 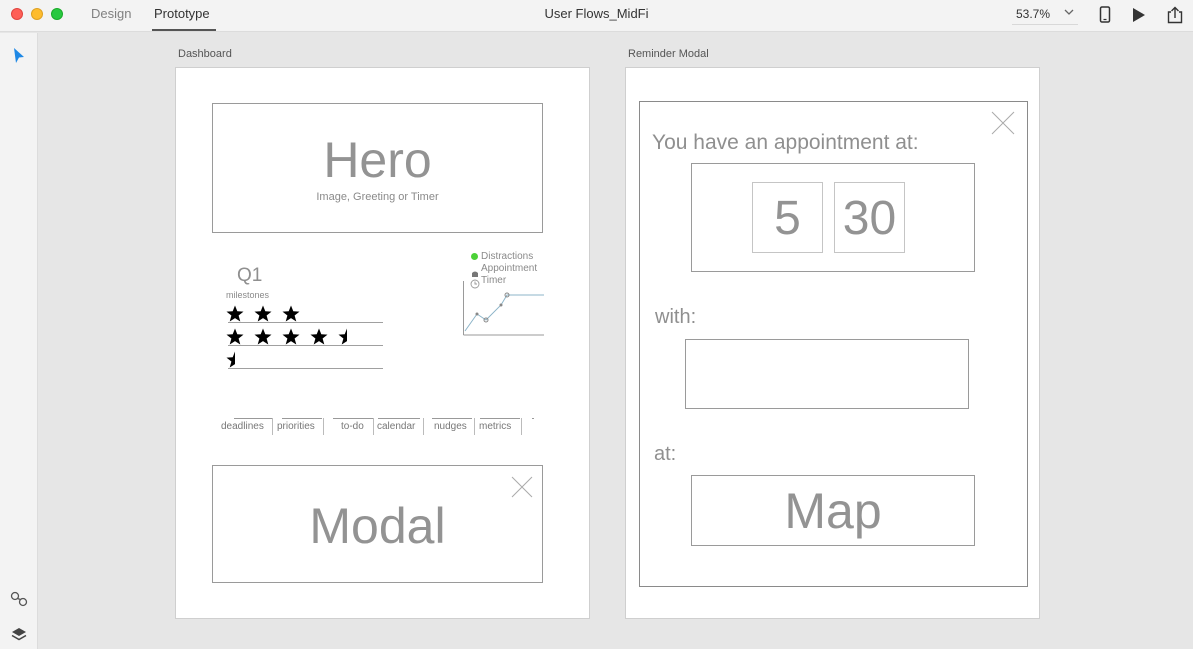 I want to click on link-icon, so click(x=19, y=601).